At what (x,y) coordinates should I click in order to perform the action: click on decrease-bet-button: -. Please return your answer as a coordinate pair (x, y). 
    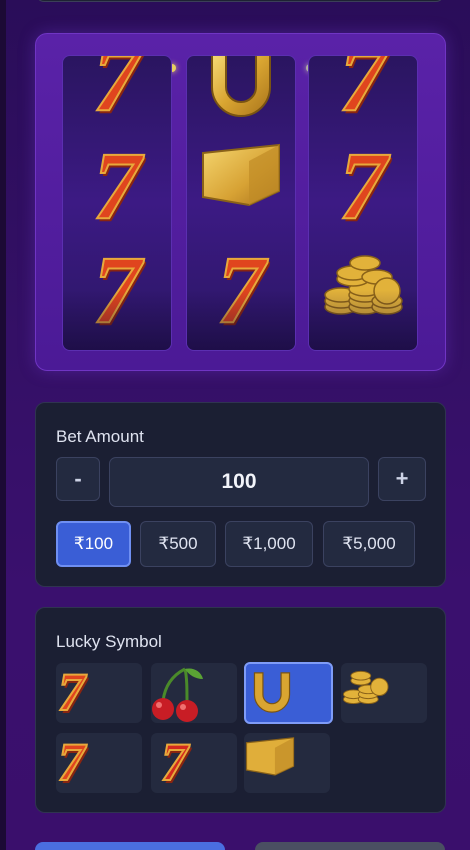
    Looking at the image, I should click on (78, 479).